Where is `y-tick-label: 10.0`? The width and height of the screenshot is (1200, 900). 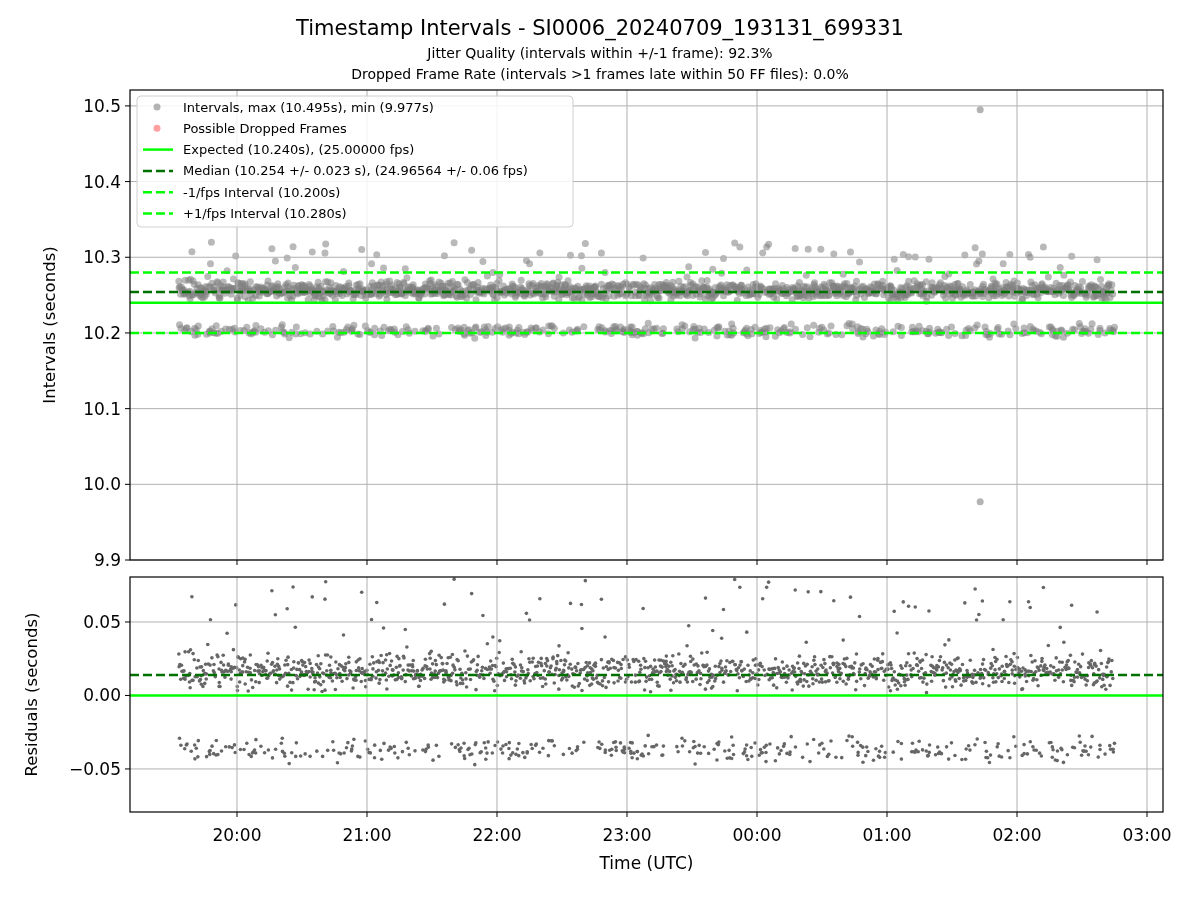
y-tick-label: 10.0 is located at coordinates (102, 484).